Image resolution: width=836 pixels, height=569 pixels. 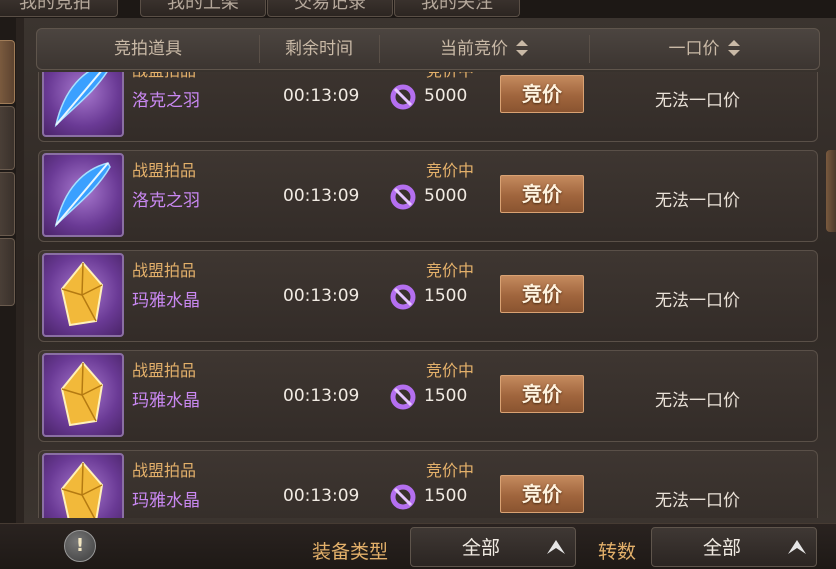 What do you see at coordinates (617, 552) in the screenshot?
I see `rebirth-label: 转数` at bounding box center [617, 552].